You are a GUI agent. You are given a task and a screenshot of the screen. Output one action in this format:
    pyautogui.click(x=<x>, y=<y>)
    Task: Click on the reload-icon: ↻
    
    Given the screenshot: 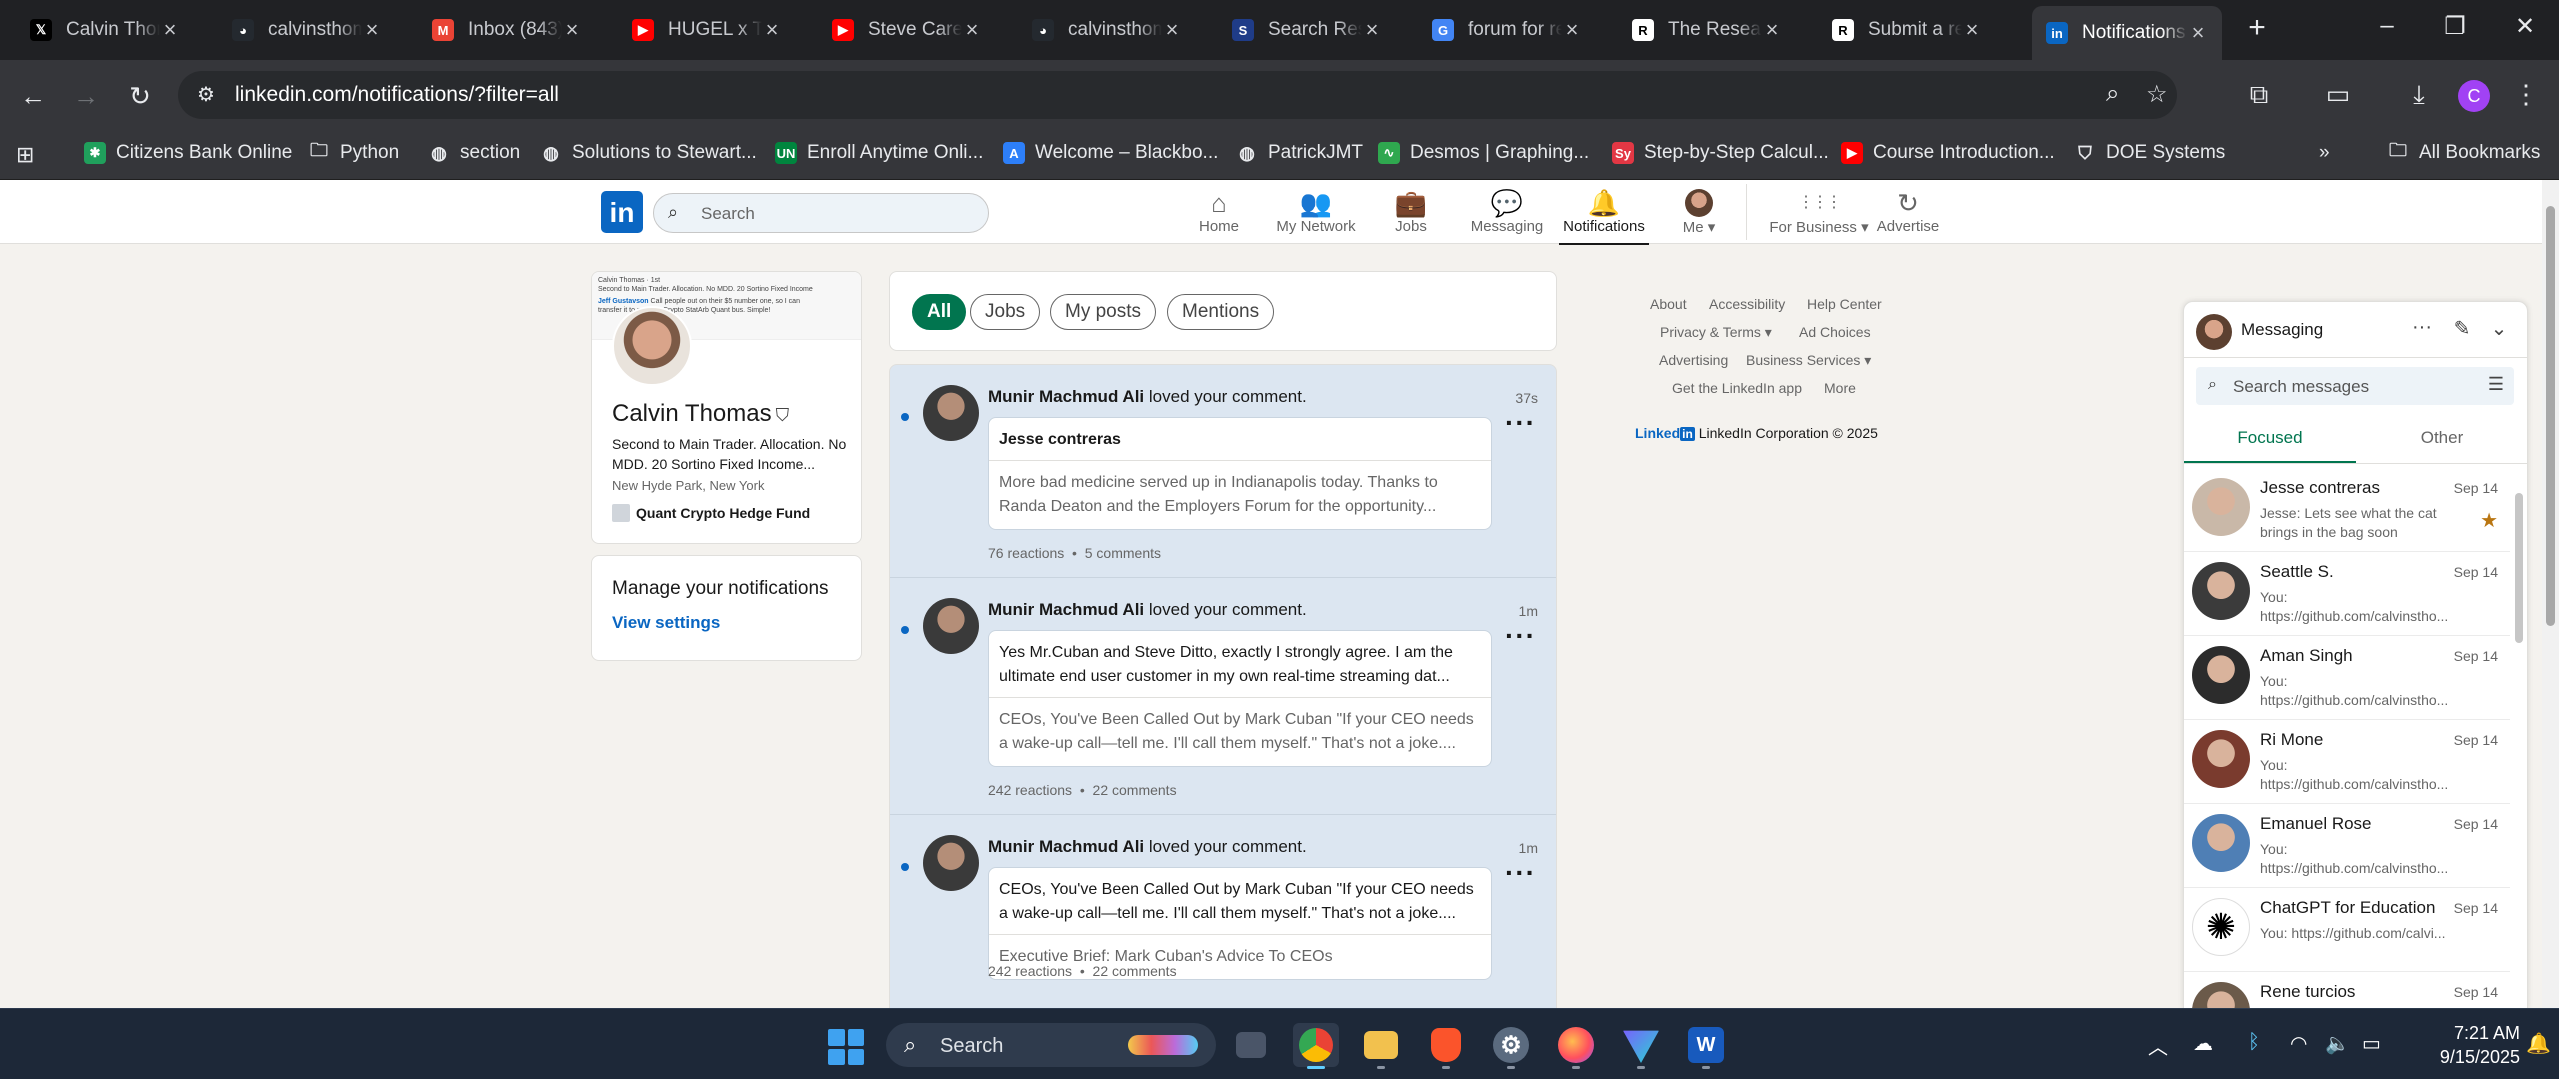 What is the action you would take?
    pyautogui.click(x=140, y=96)
    